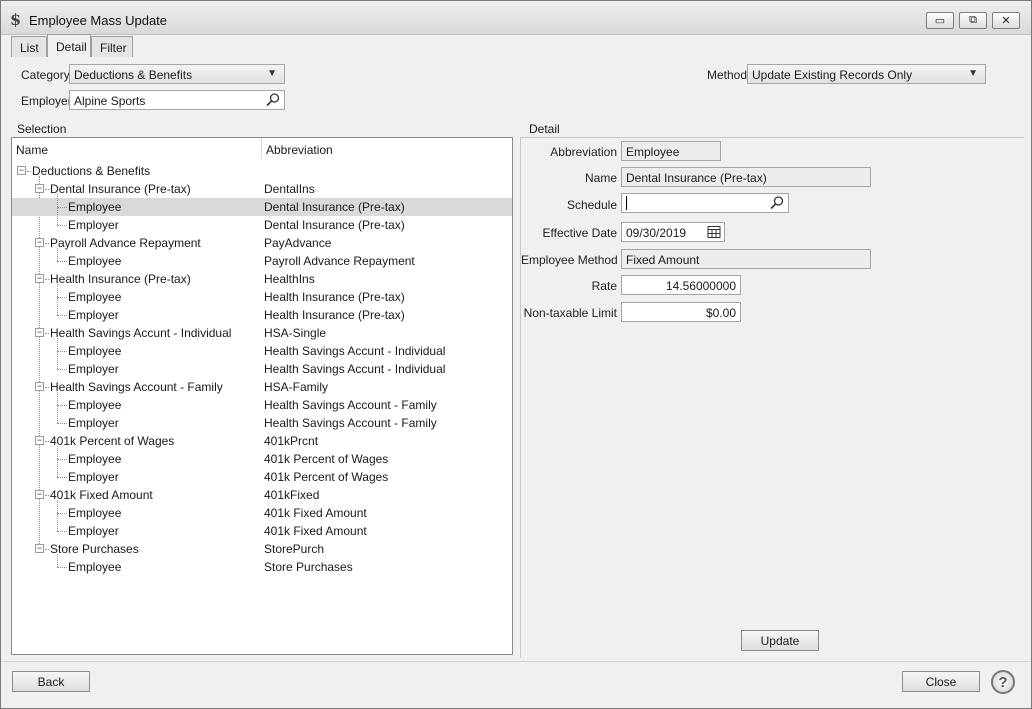  Describe the element at coordinates (51, 681) in the screenshot. I see `back-button: Back` at that location.